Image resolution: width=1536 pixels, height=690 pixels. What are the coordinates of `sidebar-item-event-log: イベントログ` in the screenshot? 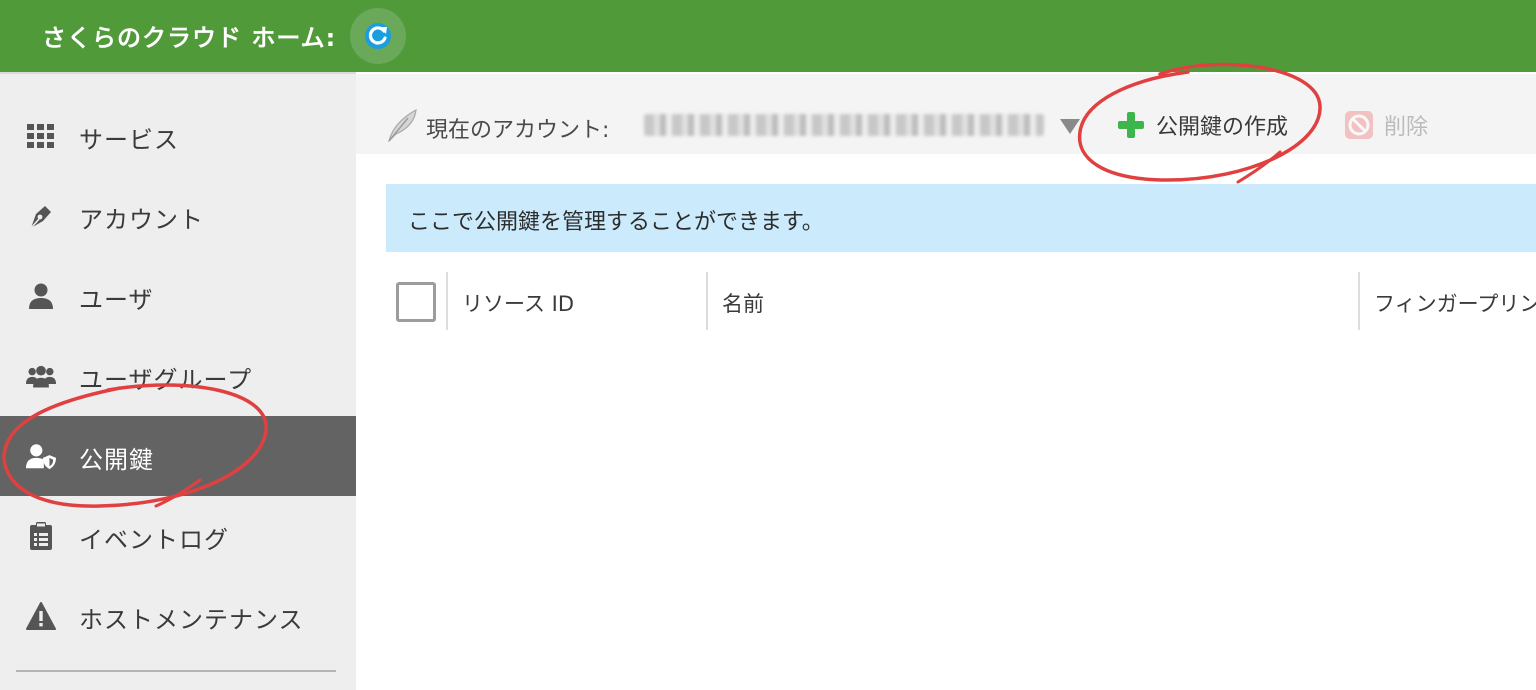 It's located at (178, 536).